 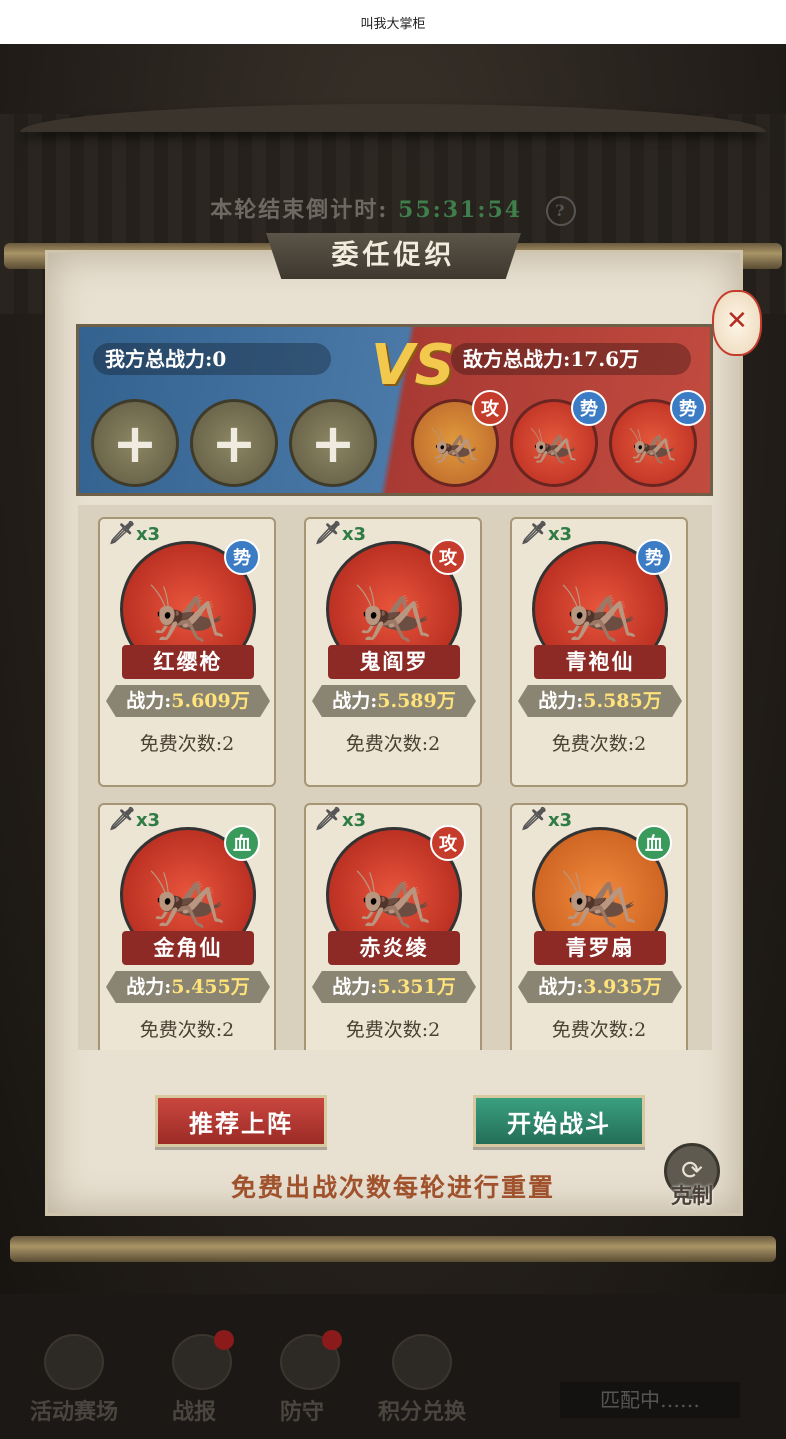 I want to click on enemy-unit-2: 🦗 势, so click(x=558, y=438).